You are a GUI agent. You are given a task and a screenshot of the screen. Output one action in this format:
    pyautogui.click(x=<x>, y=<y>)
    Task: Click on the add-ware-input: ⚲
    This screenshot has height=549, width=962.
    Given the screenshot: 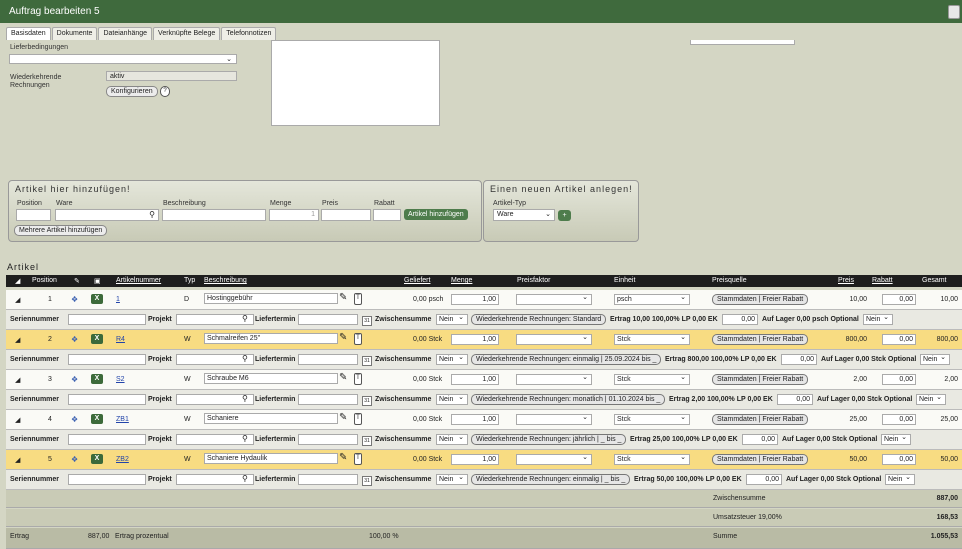 What is the action you would take?
    pyautogui.click(x=107, y=215)
    